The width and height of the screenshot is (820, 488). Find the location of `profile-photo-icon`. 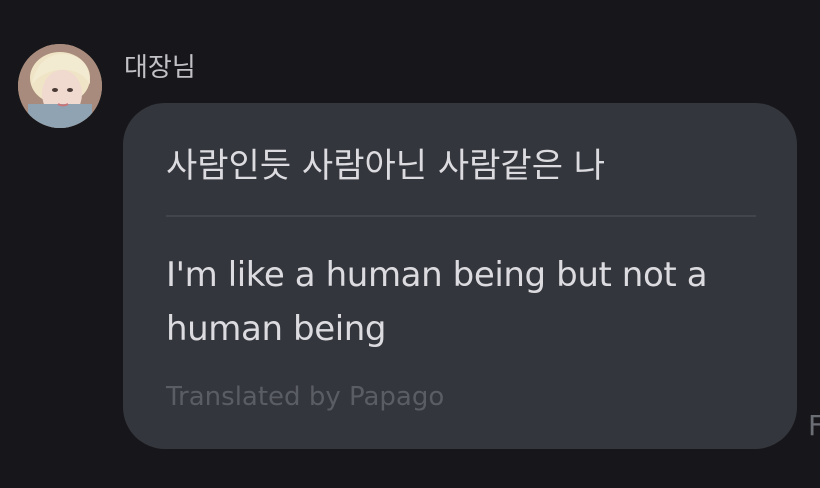

profile-photo-icon is located at coordinates (60, 86).